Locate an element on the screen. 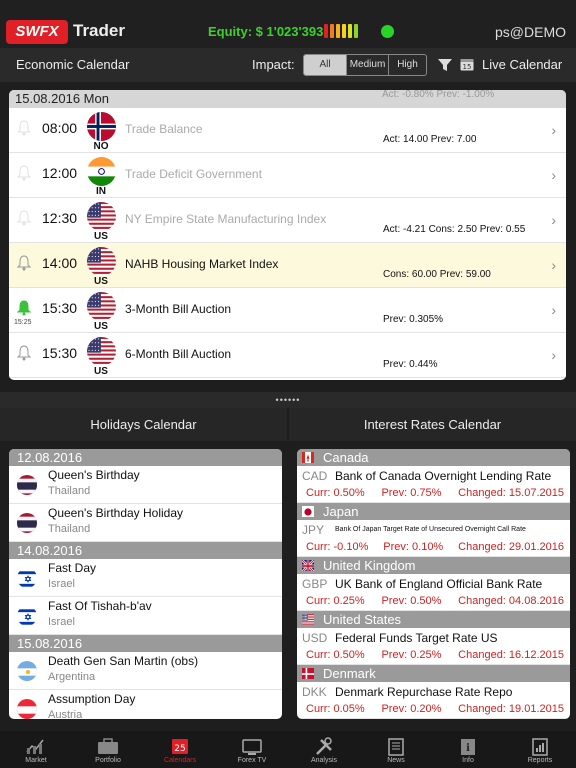  tab-market: Market is located at coordinates (36, 749).